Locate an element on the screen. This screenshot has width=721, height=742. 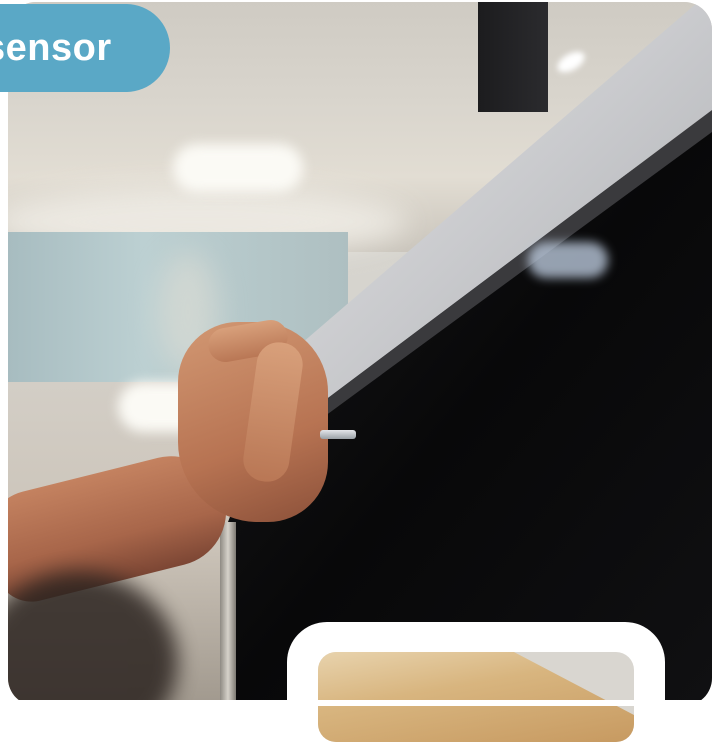
reflection-light is located at coordinates (568, 260).